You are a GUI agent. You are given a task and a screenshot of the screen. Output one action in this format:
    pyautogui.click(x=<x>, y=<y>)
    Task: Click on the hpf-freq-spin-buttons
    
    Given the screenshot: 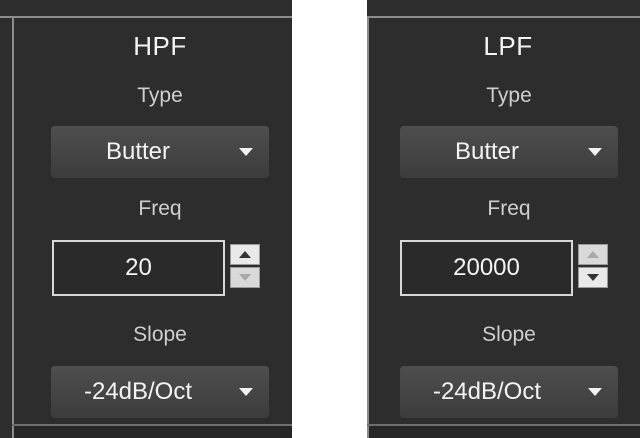 What is the action you would take?
    pyautogui.click(x=246, y=267)
    